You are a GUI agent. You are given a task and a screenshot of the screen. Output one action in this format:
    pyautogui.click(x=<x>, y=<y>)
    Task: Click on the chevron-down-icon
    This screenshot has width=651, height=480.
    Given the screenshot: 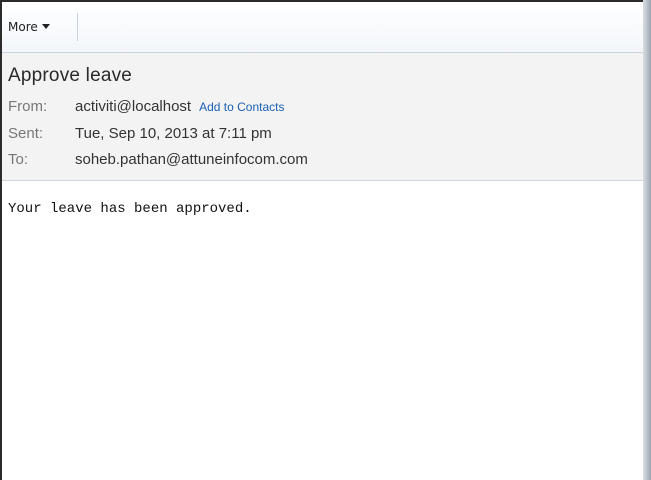 What is the action you would take?
    pyautogui.click(x=45, y=26)
    